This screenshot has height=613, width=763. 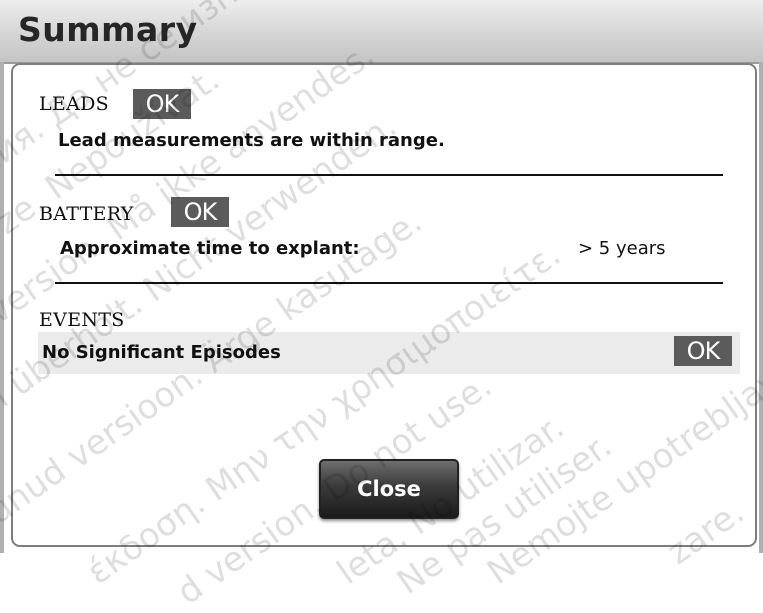 I want to click on events-label: EVENTS, so click(x=82, y=320).